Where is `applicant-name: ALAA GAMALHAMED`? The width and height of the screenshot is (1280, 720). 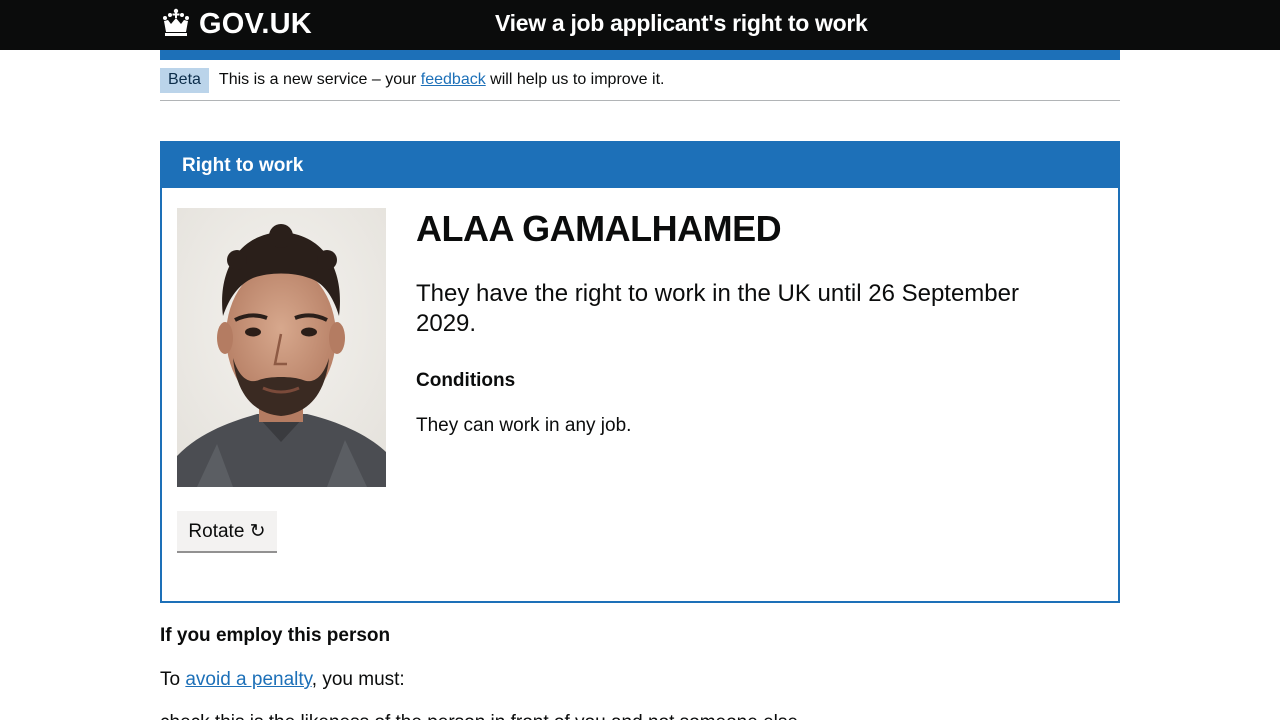
applicant-name: ALAA GAMALHAMED is located at coordinates (599, 228).